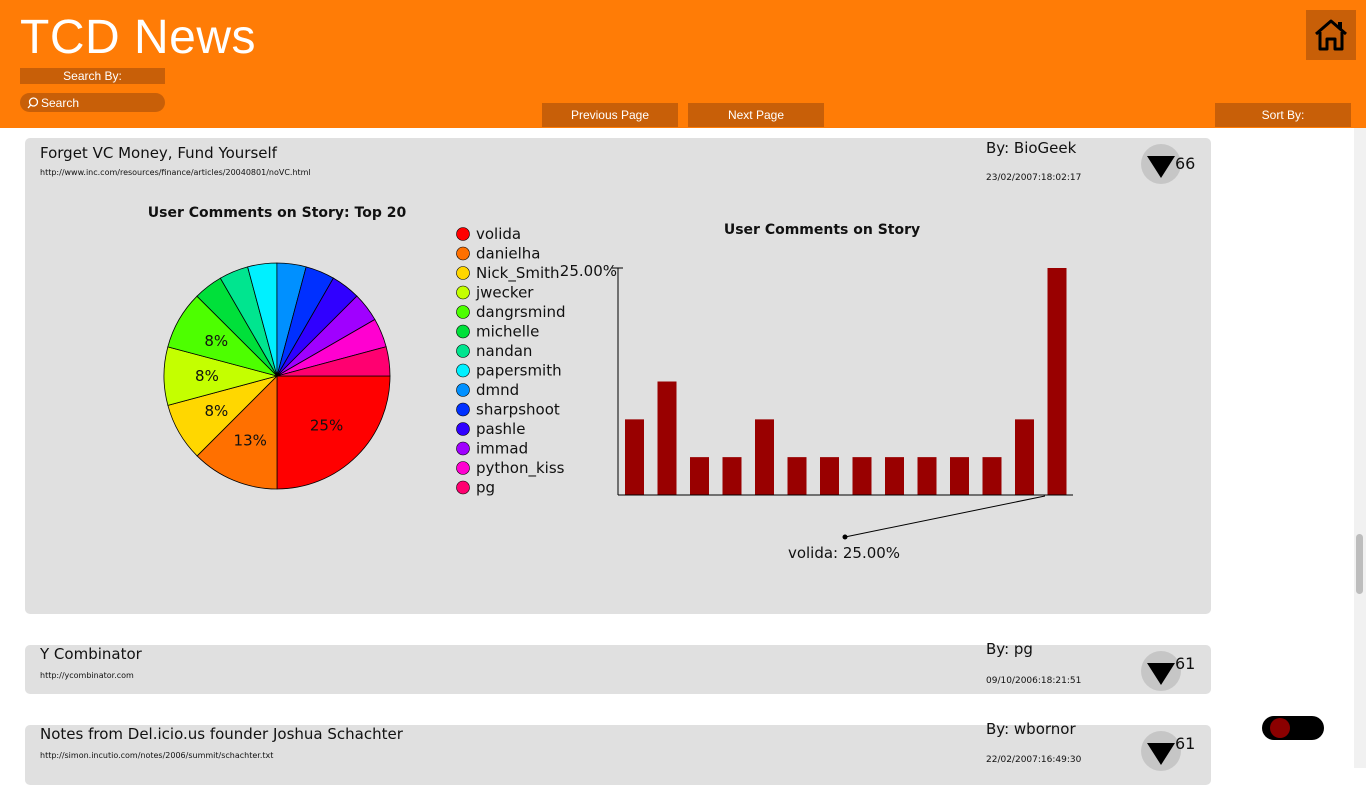  What do you see at coordinates (504, 293) in the screenshot?
I see `legend-label: jwecker` at bounding box center [504, 293].